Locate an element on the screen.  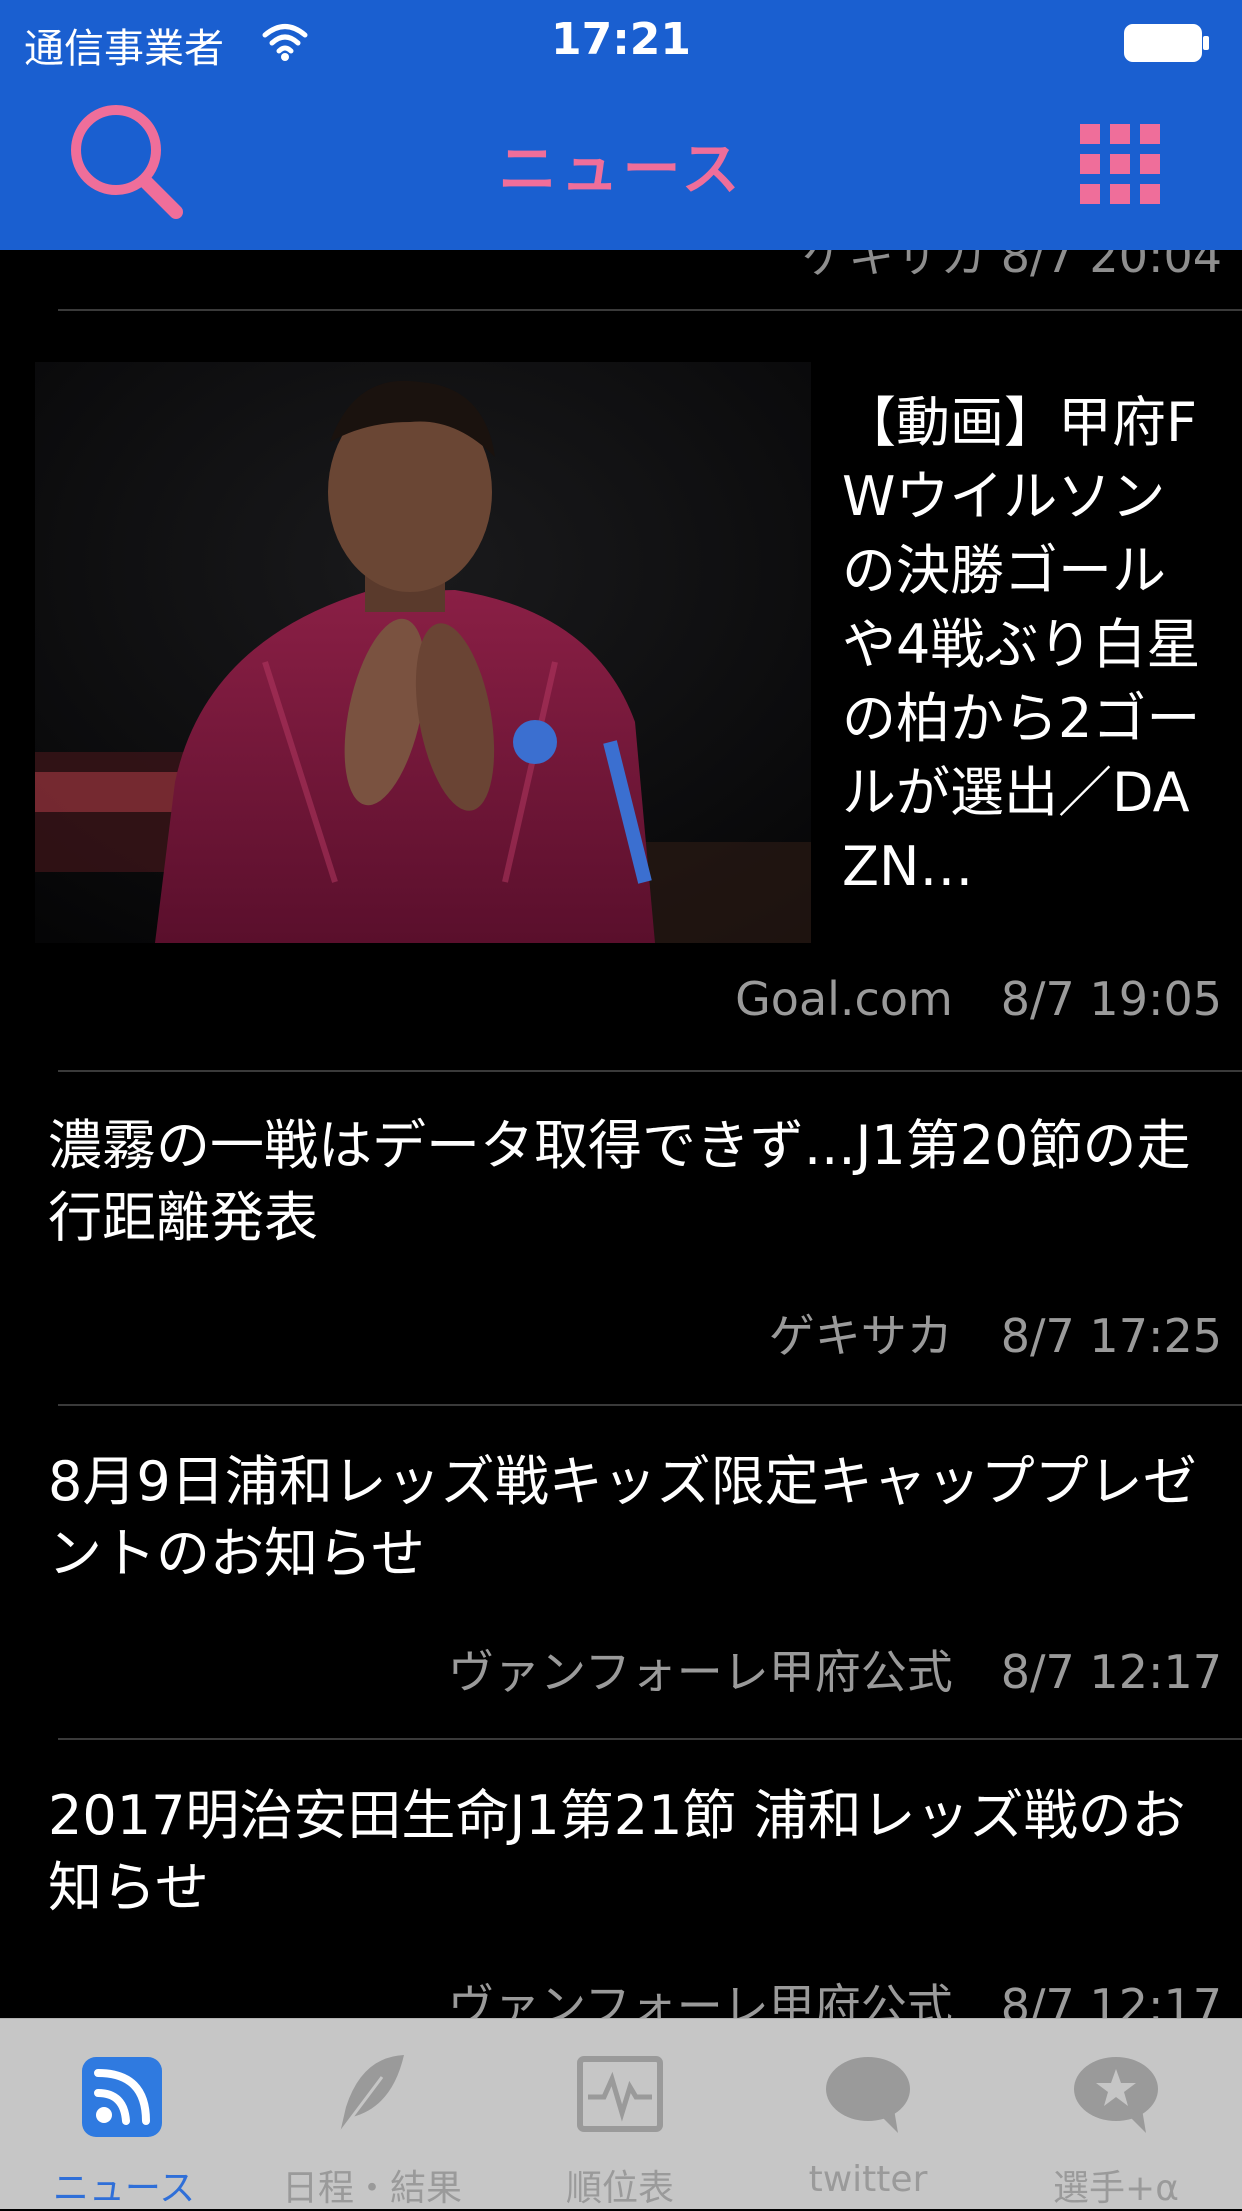
article-source: ゲキサカ is located at coordinates (860, 1336).